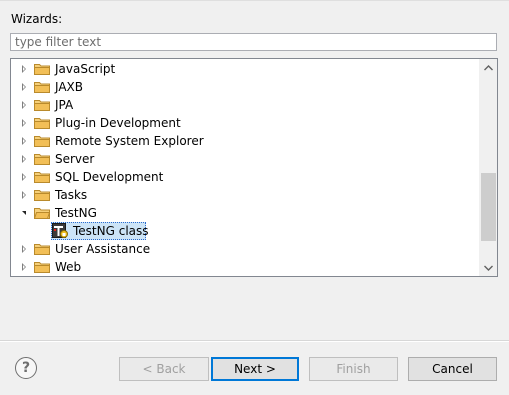 Image resolution: width=509 pixels, height=395 pixels. Describe the element at coordinates (488, 167) in the screenshot. I see `vertical-scrollbar` at that location.